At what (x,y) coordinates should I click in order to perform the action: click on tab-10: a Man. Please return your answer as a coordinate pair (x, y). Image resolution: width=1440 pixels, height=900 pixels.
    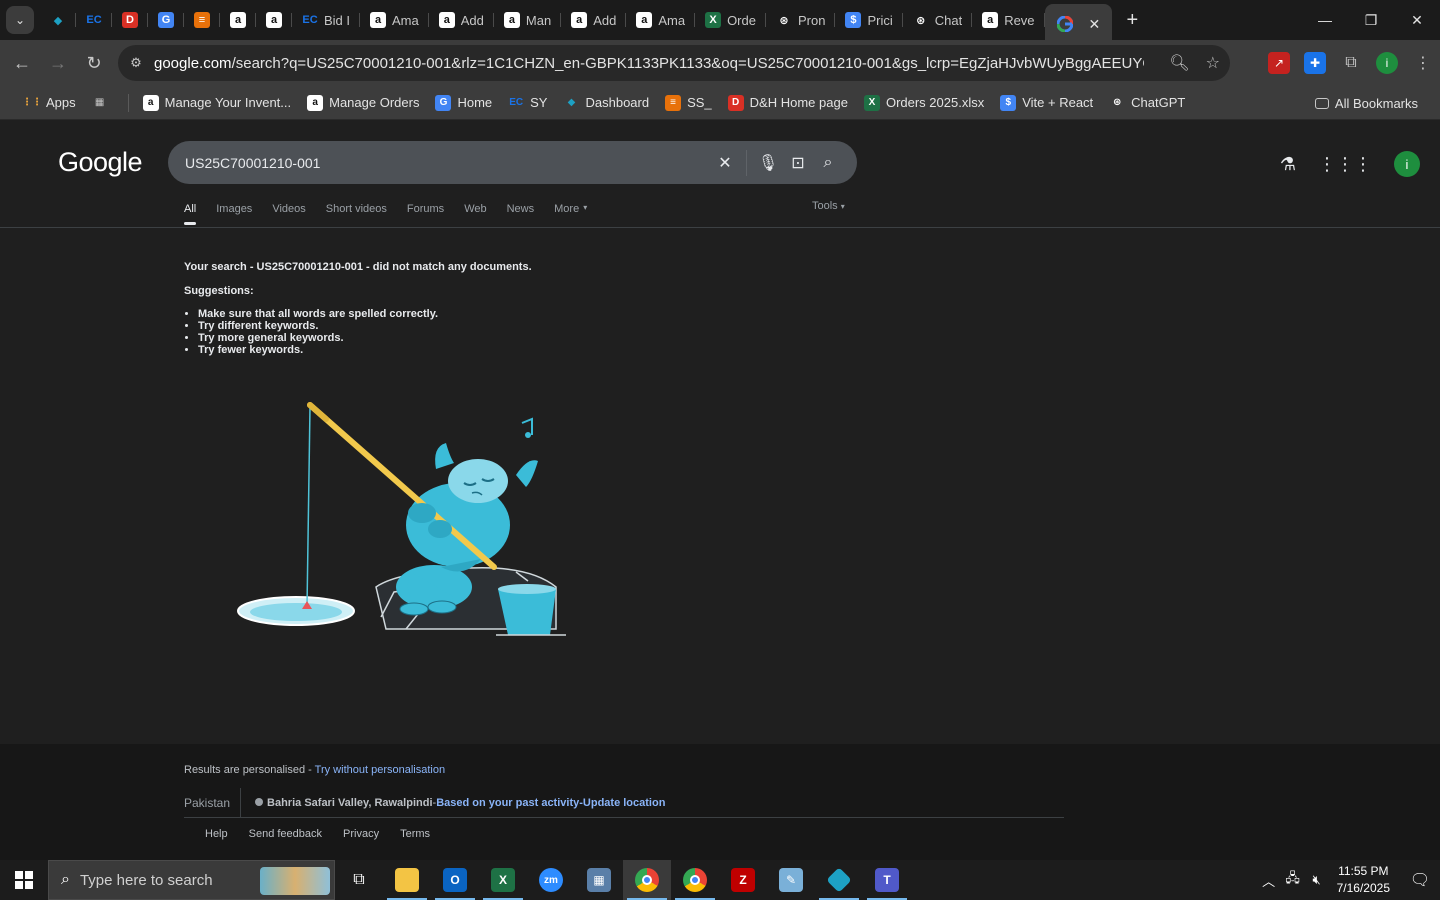
    Looking at the image, I should click on (528, 20).